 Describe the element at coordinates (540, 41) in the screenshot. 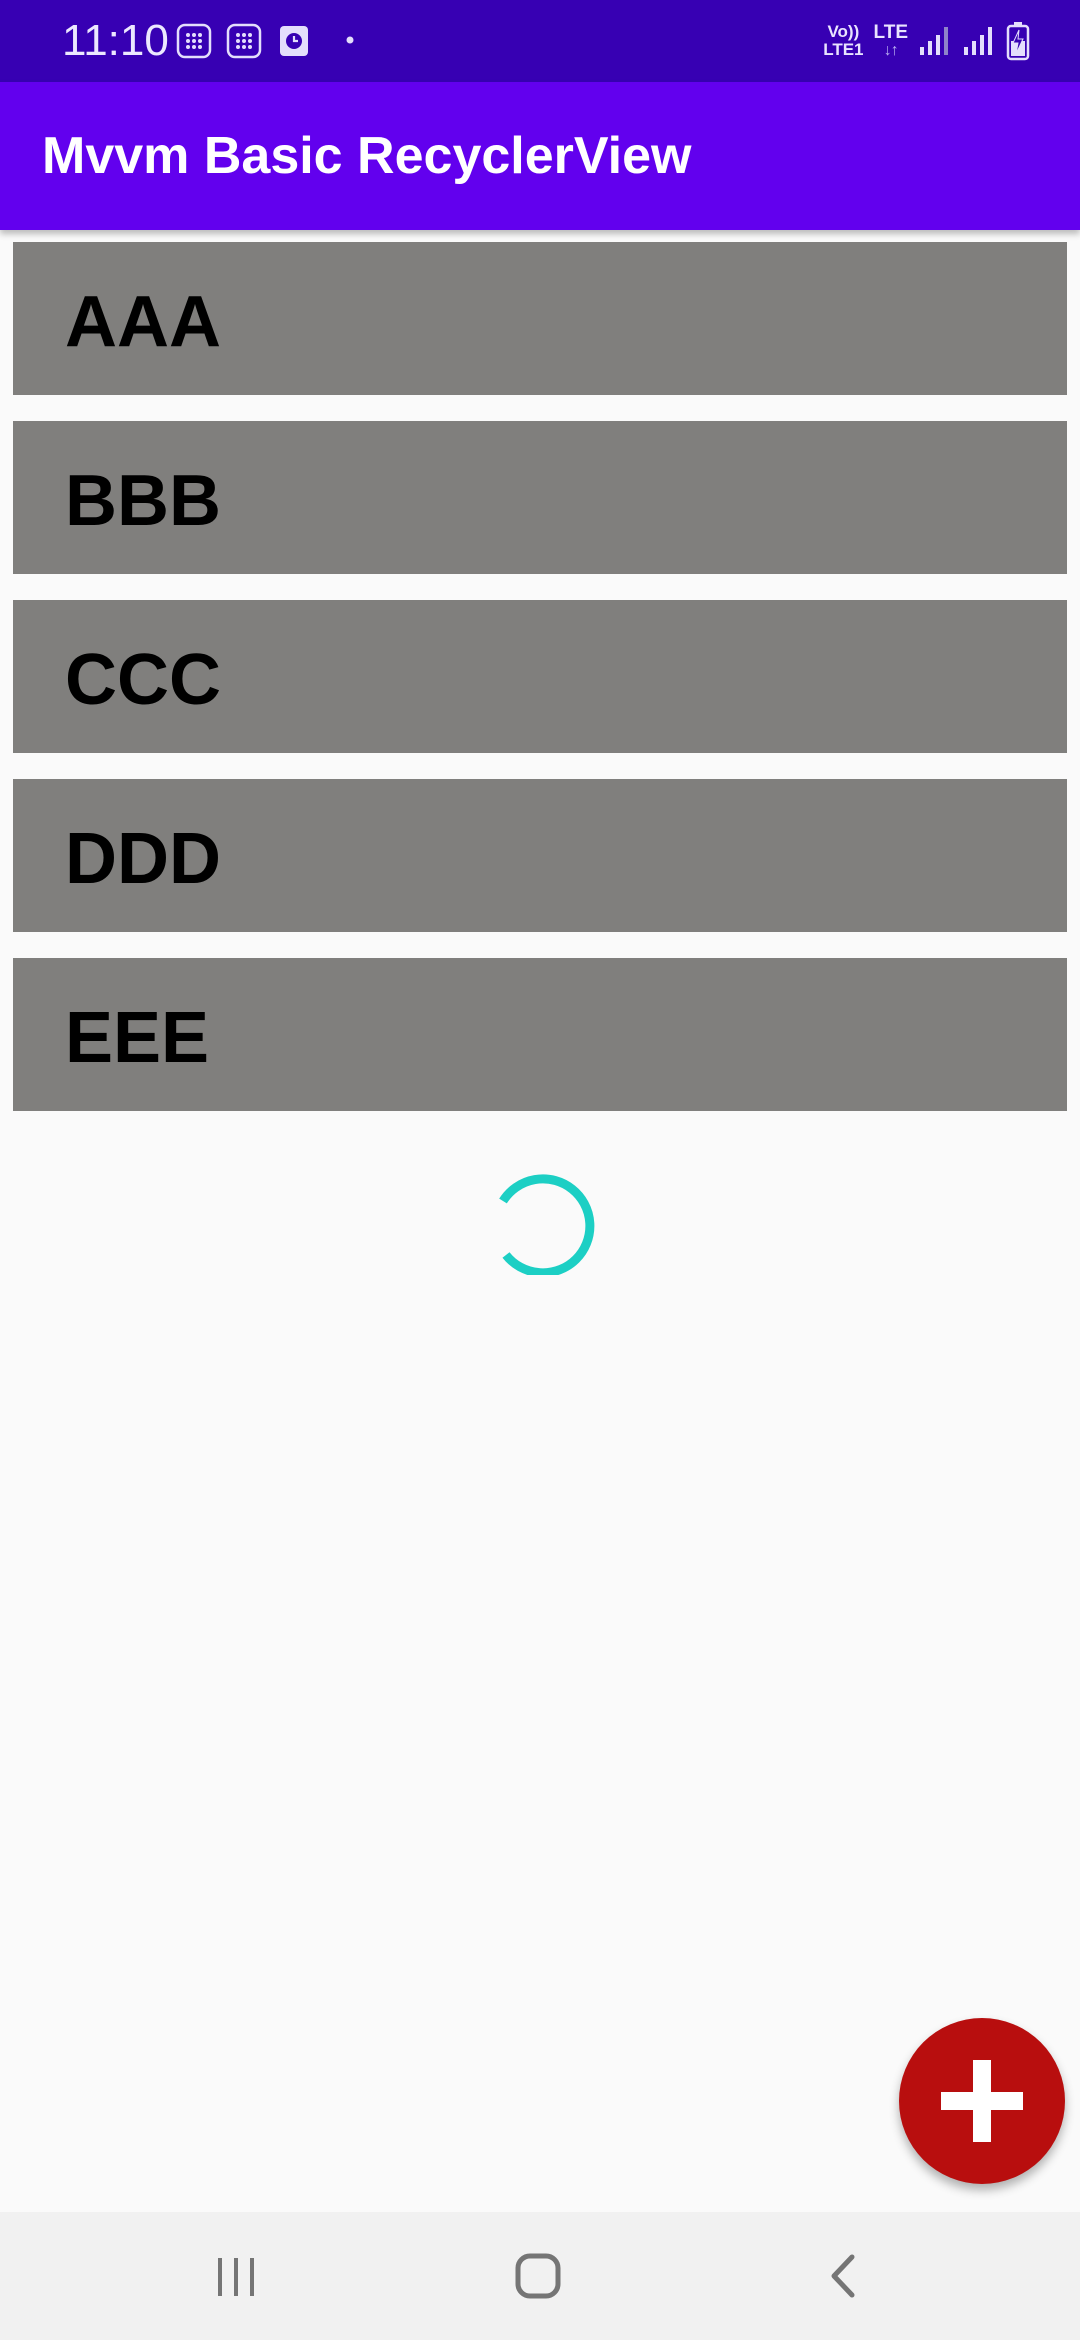

I see `status-bar: 11:10 Vo)) LTE1 LTE ↓↑` at that location.